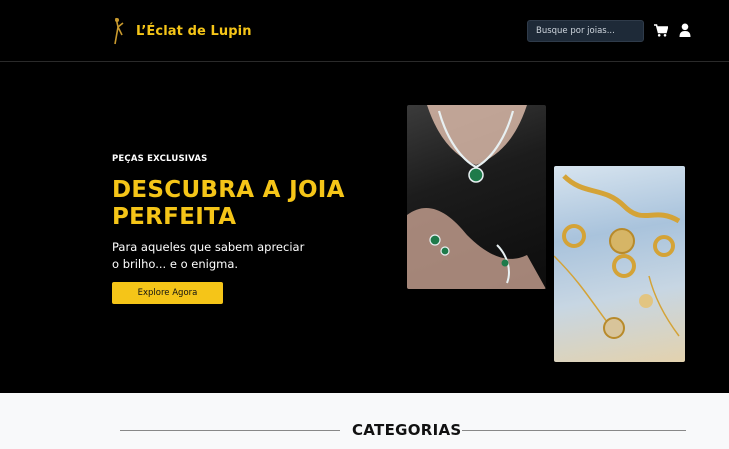  I want to click on brand-name: L’Éclat de Lupin, so click(194, 31).